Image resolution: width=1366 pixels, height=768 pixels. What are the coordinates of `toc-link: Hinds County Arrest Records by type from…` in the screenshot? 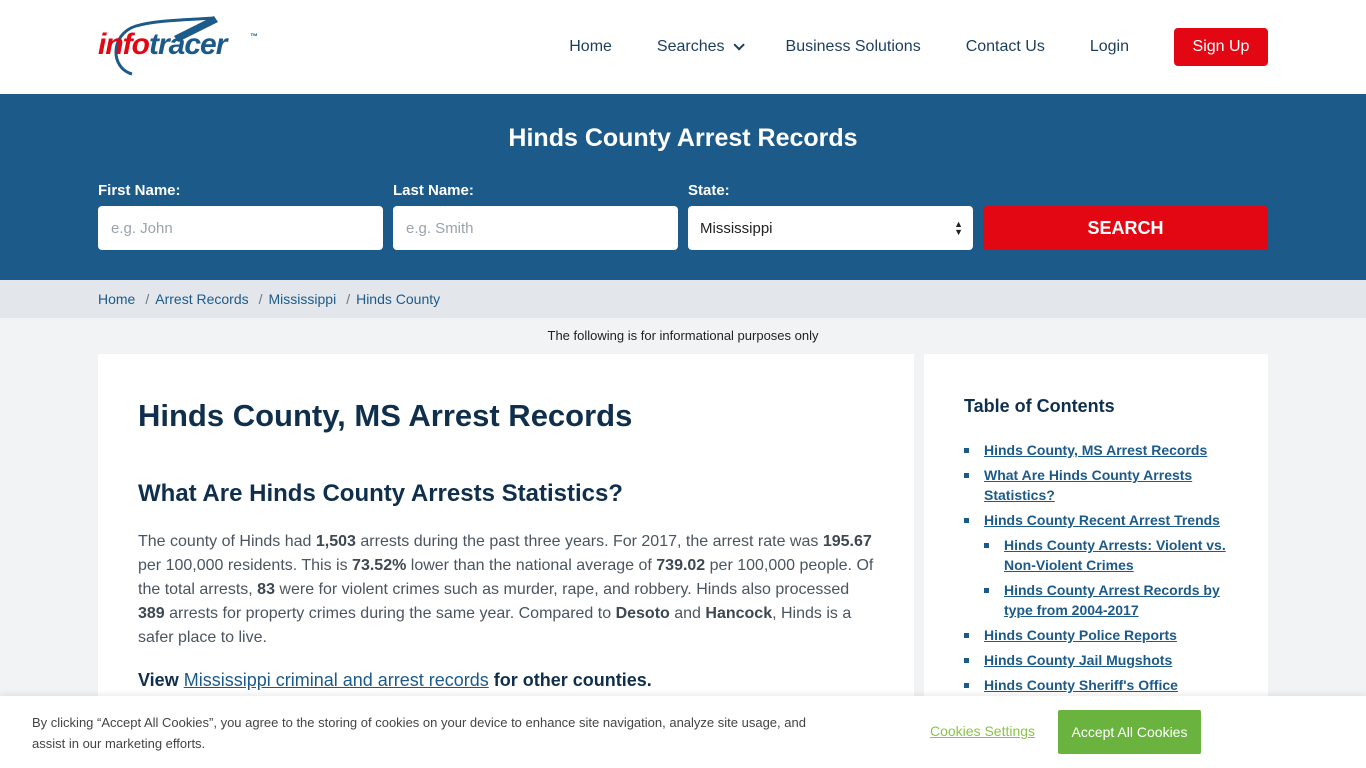 It's located at (1112, 600).